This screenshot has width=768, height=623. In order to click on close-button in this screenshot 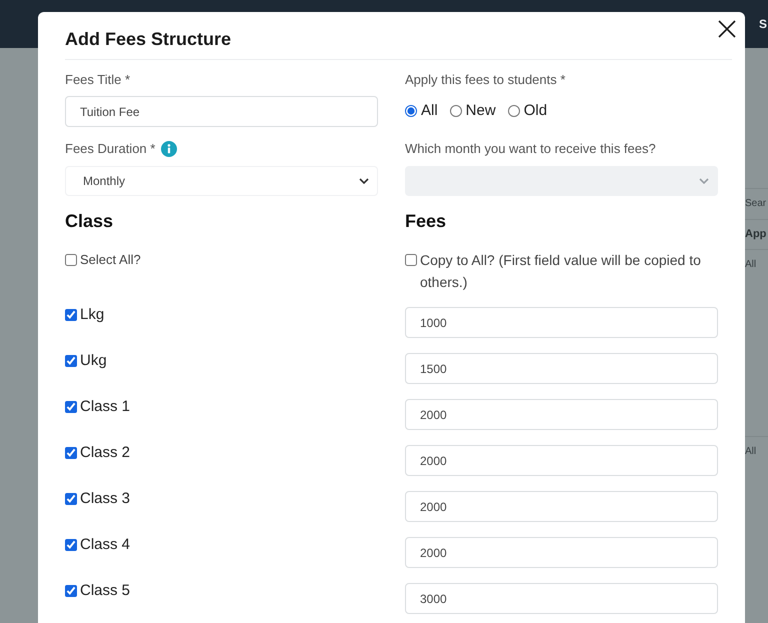, I will do `click(727, 29)`.